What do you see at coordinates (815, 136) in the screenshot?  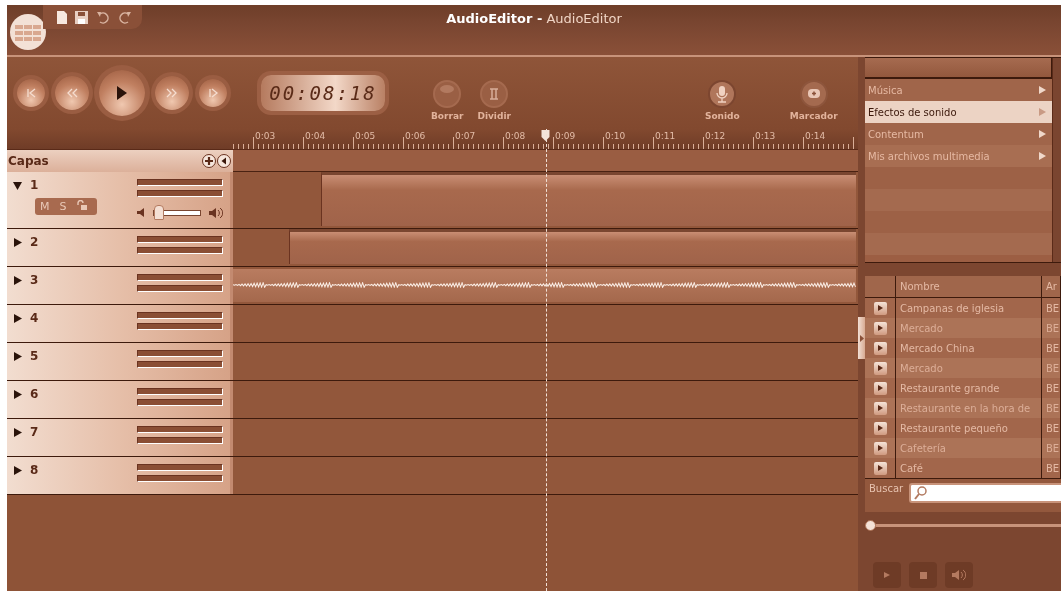 I see `ruler-label: 0:14` at bounding box center [815, 136].